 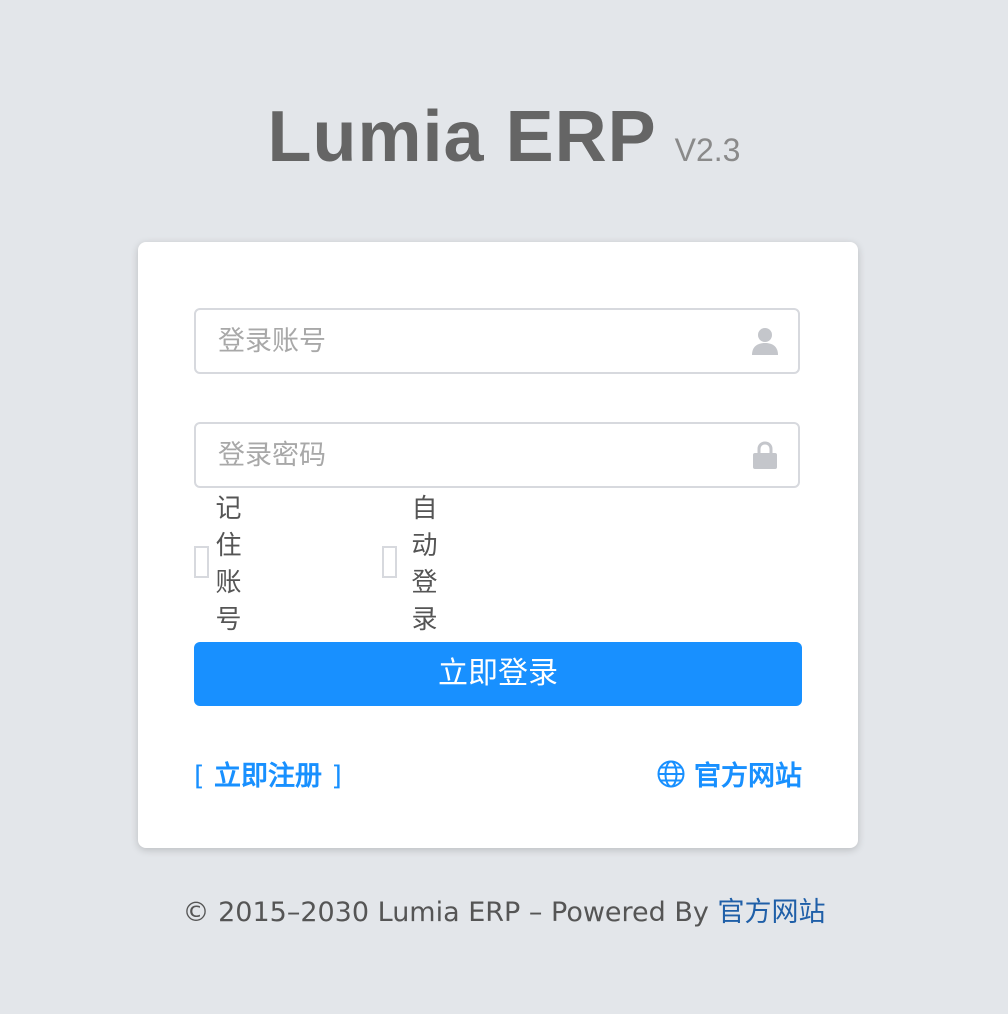 I want to click on register-label: 立即注册, so click(x=267, y=776).